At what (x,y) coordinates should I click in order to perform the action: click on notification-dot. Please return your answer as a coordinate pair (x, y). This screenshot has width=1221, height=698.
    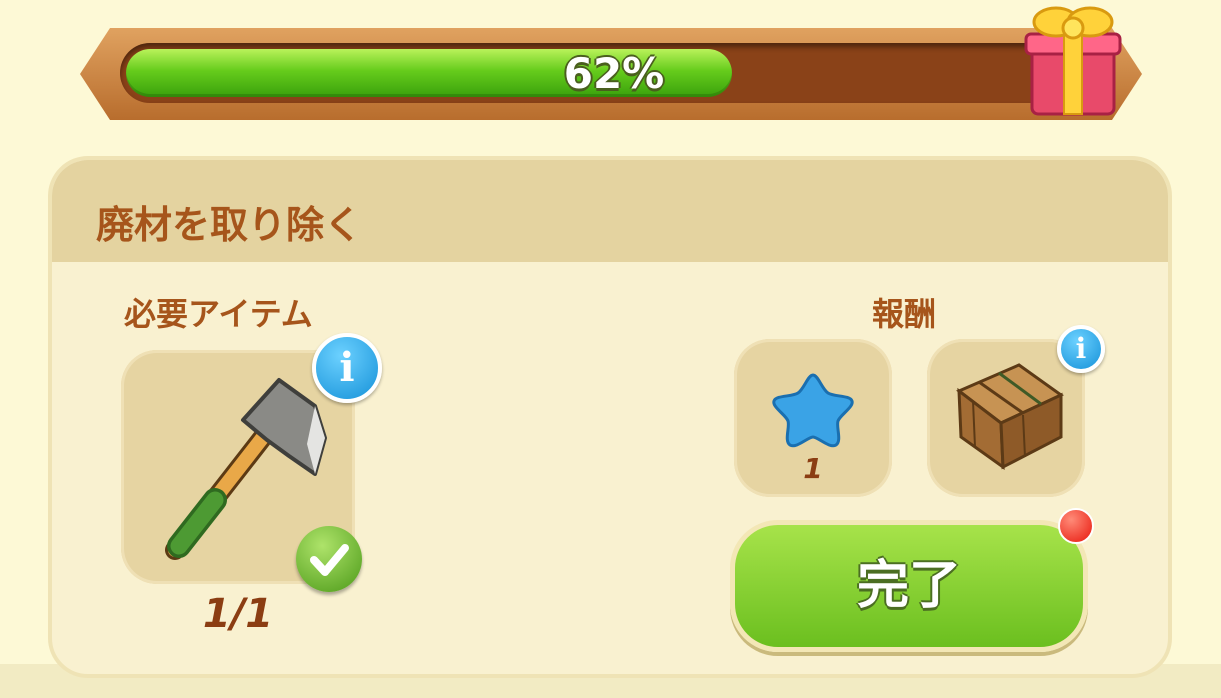
    Looking at the image, I should click on (1076, 526).